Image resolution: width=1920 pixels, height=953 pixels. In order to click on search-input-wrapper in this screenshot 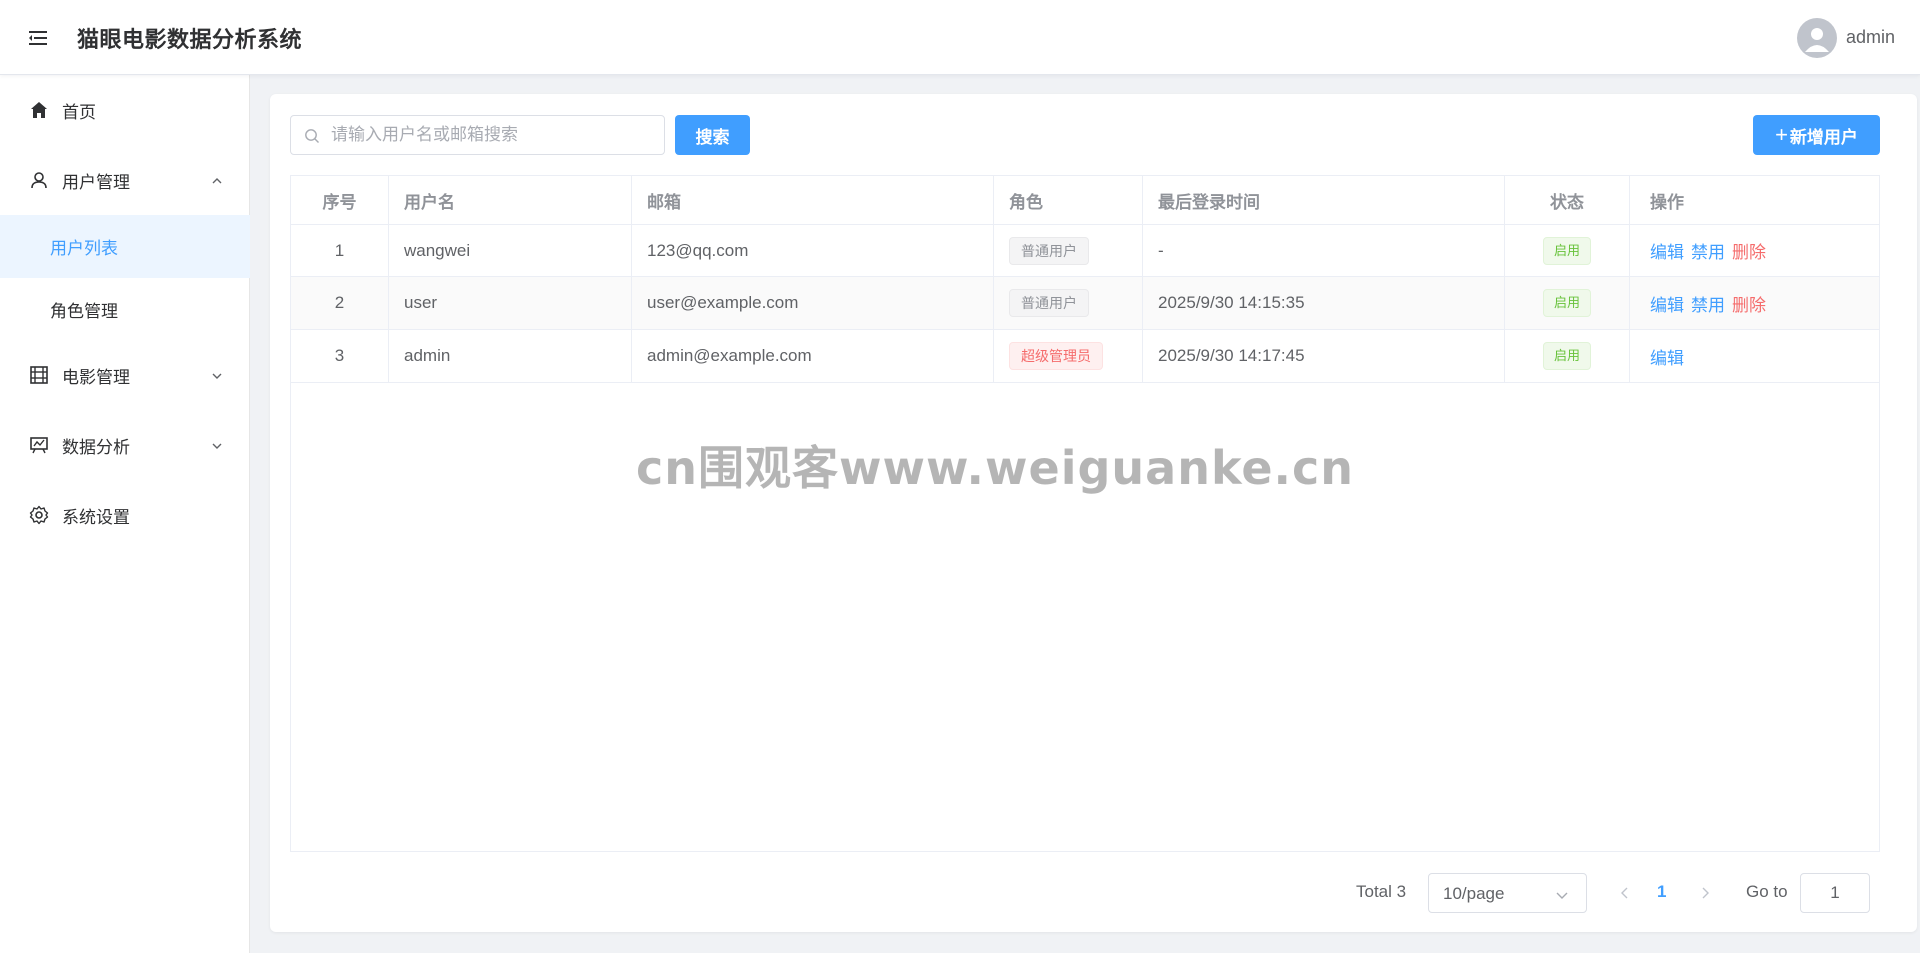, I will do `click(477, 135)`.